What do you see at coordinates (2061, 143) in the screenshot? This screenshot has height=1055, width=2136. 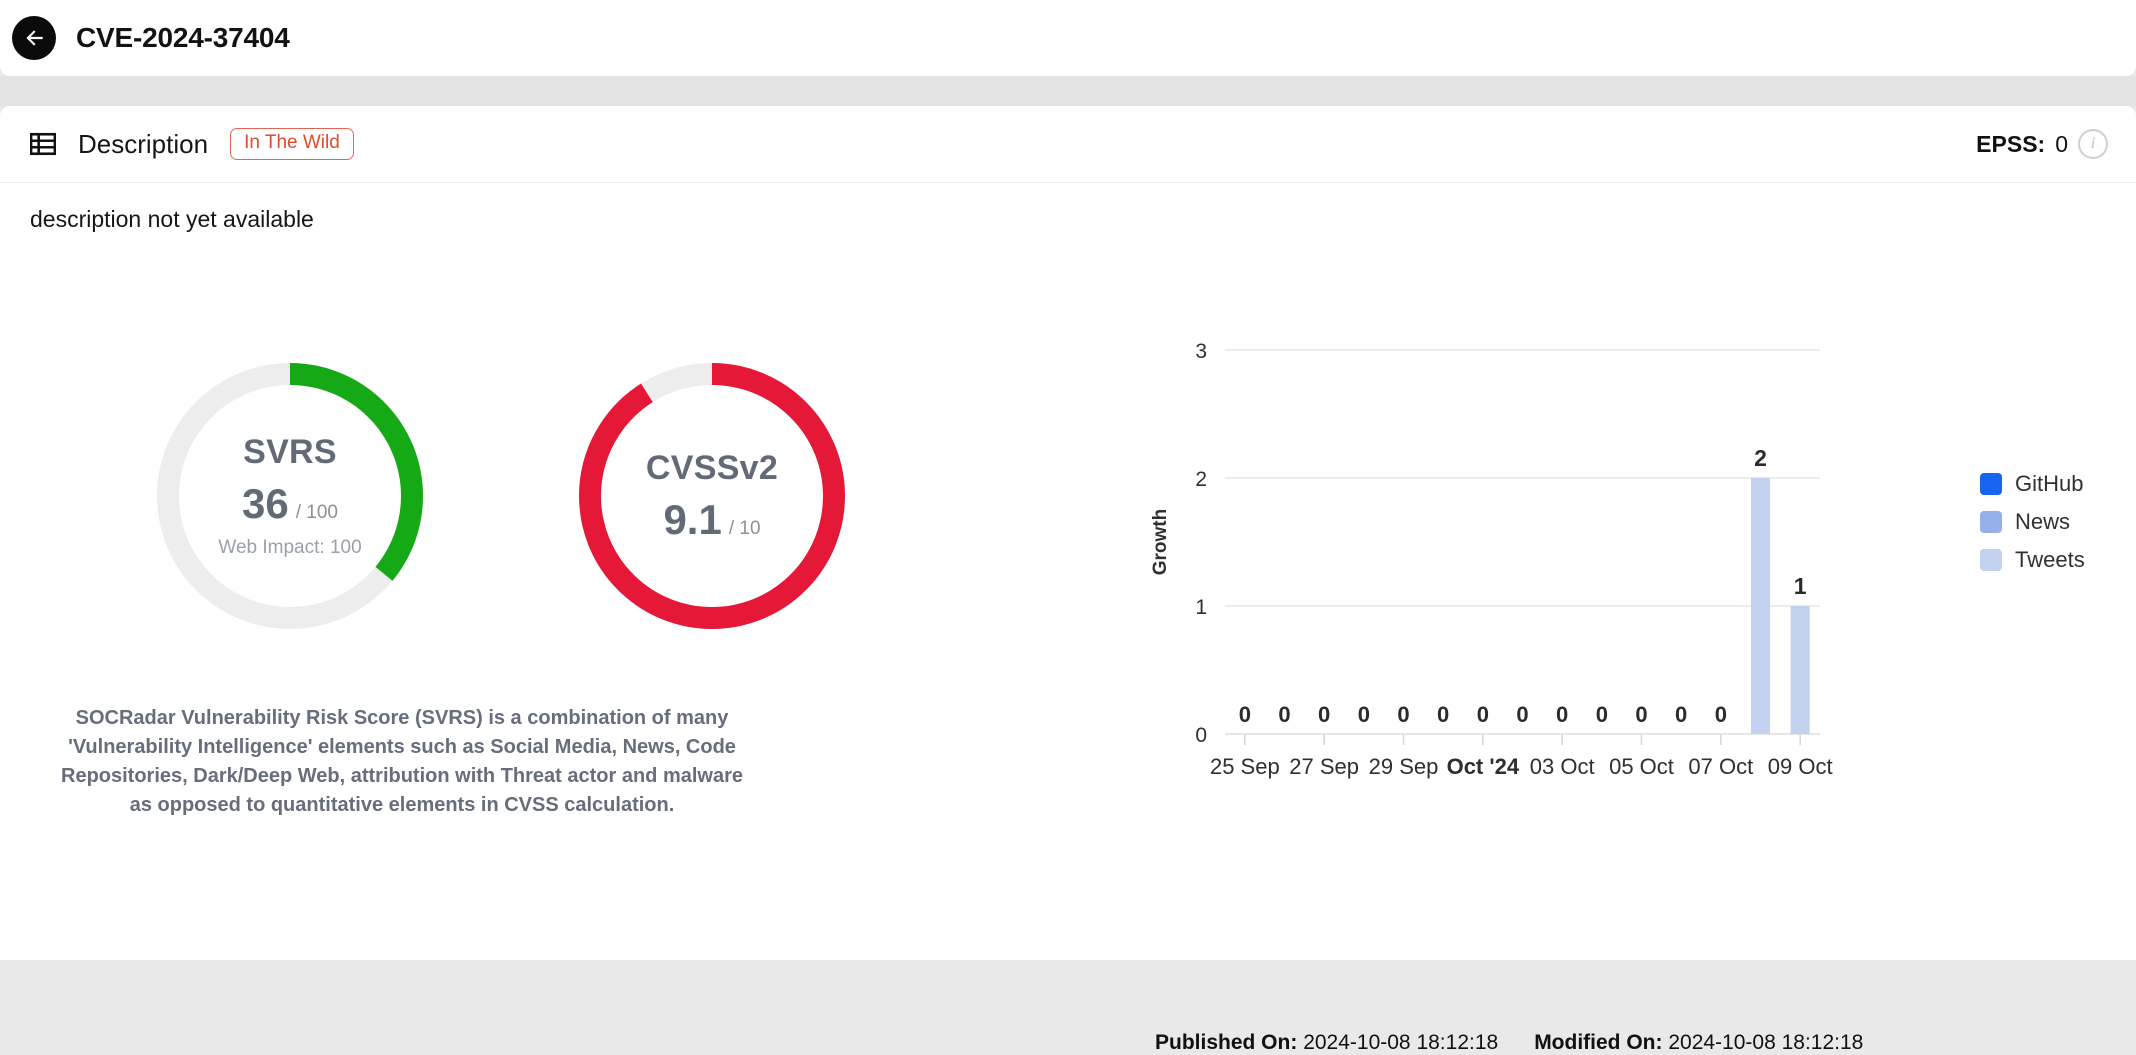 I see `epss-value: 0` at bounding box center [2061, 143].